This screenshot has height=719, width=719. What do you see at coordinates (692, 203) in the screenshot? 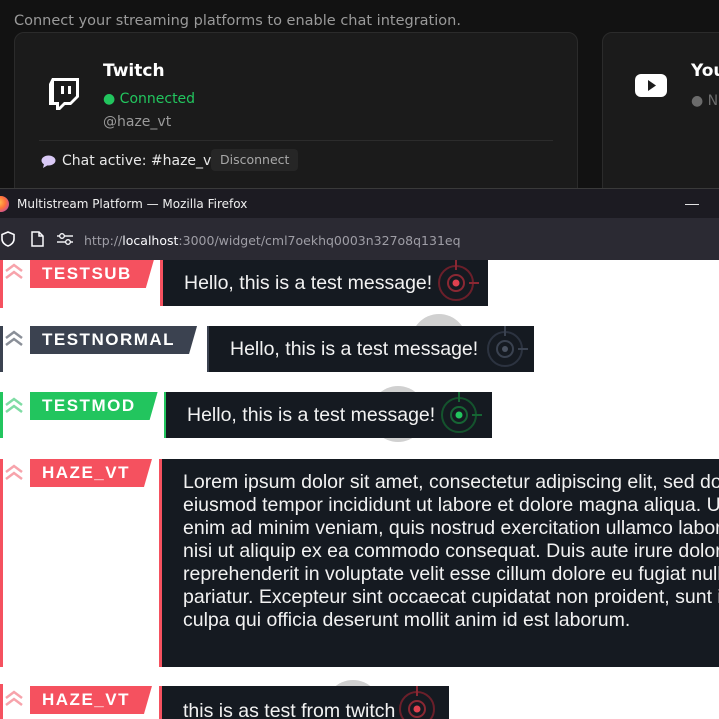
I see `minimize-button: —` at bounding box center [692, 203].